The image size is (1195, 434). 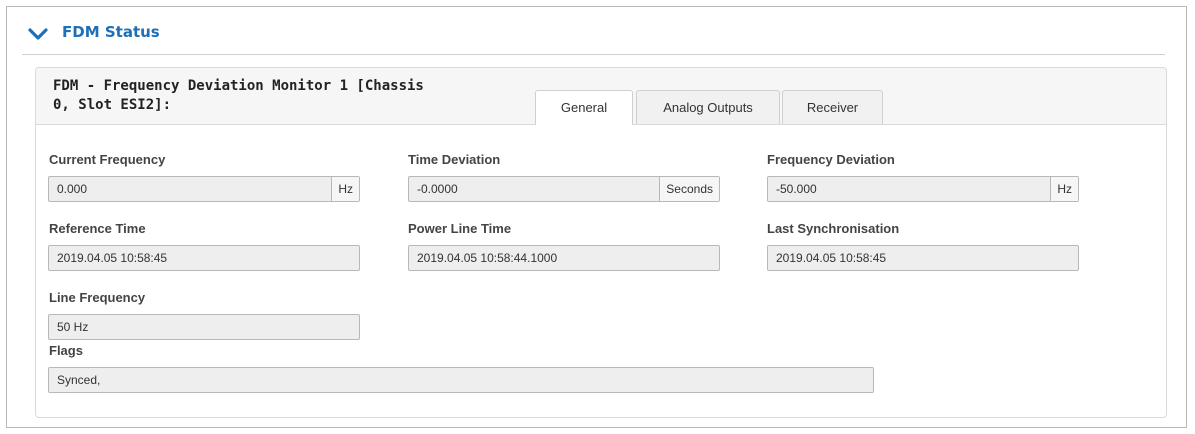 What do you see at coordinates (1064, 189) in the screenshot?
I see `frequency-deviation-unit: Hz` at bounding box center [1064, 189].